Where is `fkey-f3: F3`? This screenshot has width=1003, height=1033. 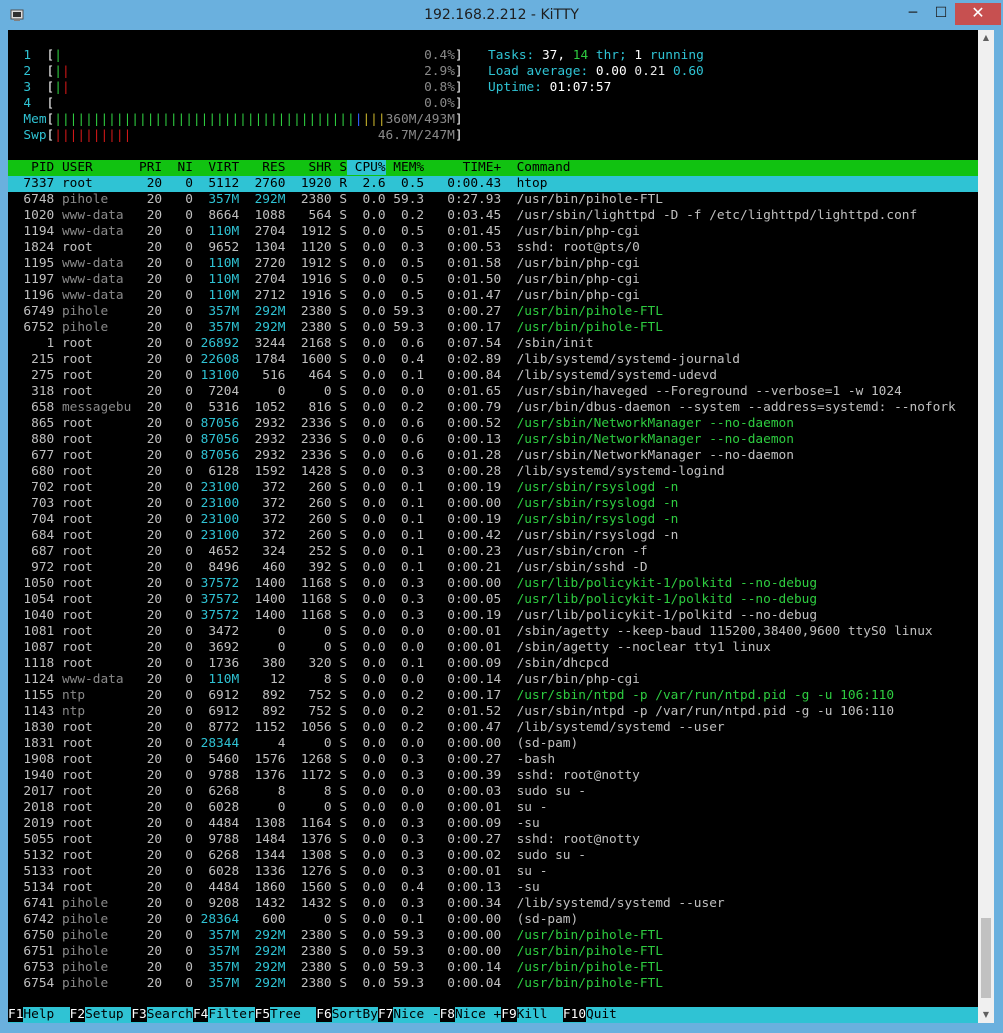
fkey-f3: F3 is located at coordinates (139, 1014).